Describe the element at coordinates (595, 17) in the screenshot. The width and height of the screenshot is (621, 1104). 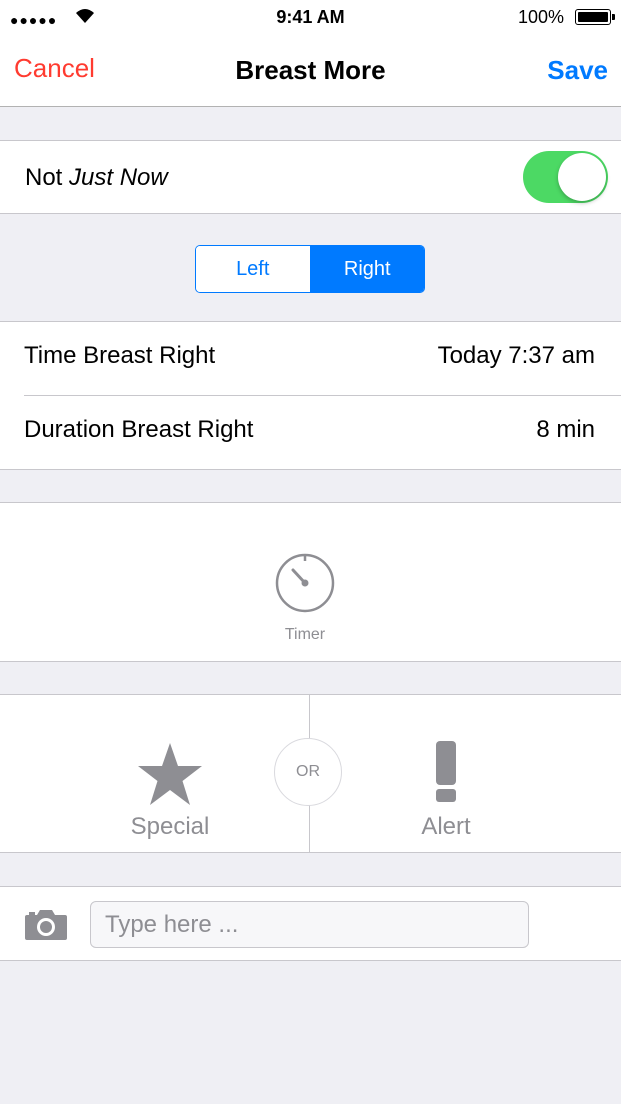
I see `battery-icon` at that location.